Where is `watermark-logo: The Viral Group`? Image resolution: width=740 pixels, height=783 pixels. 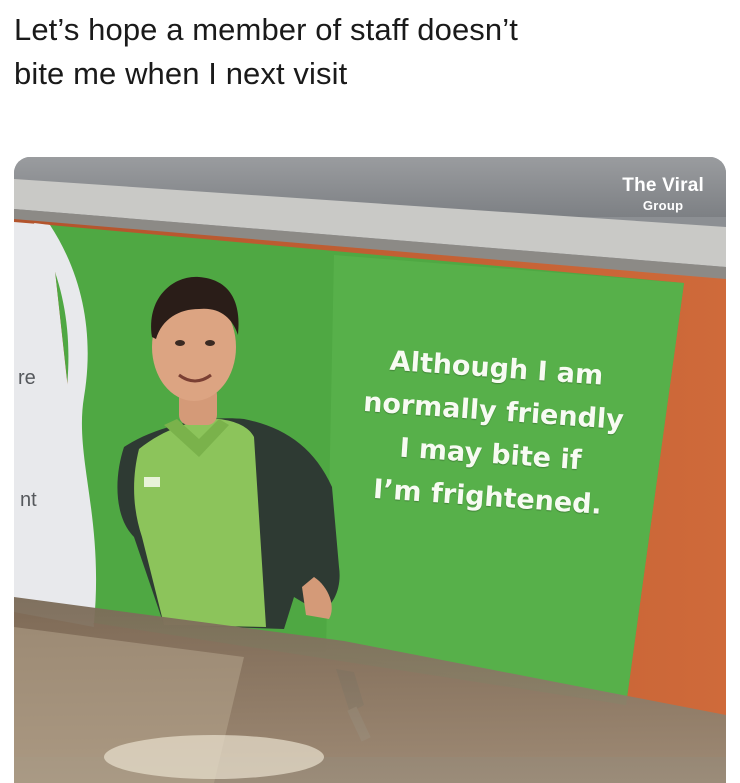
watermark-logo: The Viral Group is located at coordinates (663, 194).